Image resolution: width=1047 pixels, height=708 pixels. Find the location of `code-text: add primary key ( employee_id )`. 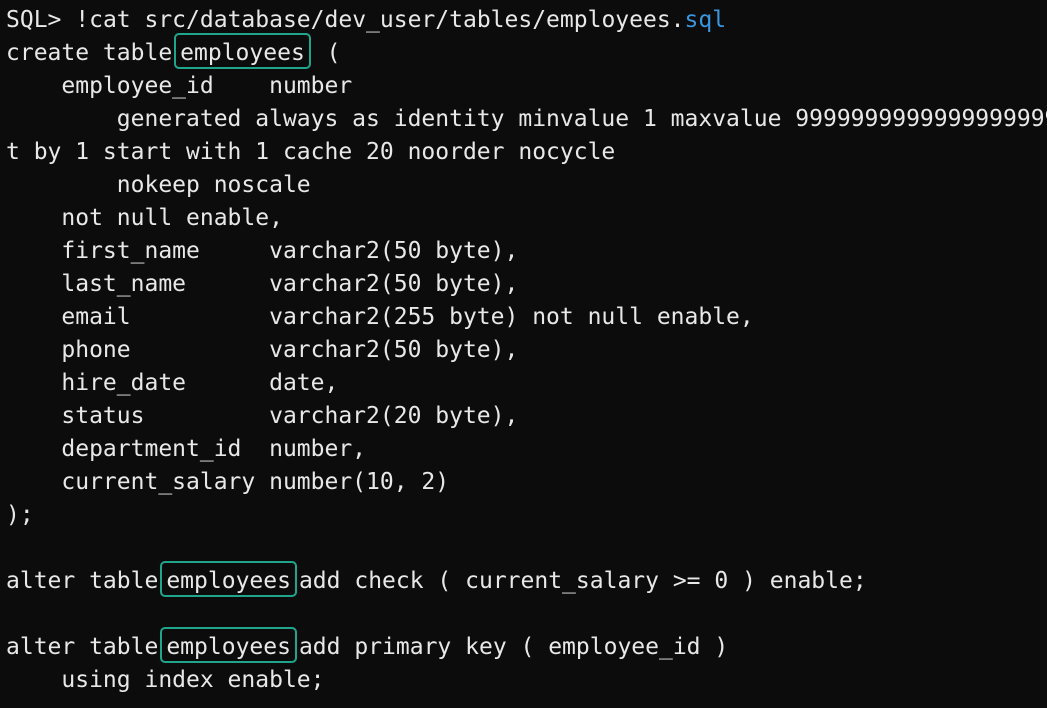

code-text: add primary key ( employee_id ) is located at coordinates (513, 647).